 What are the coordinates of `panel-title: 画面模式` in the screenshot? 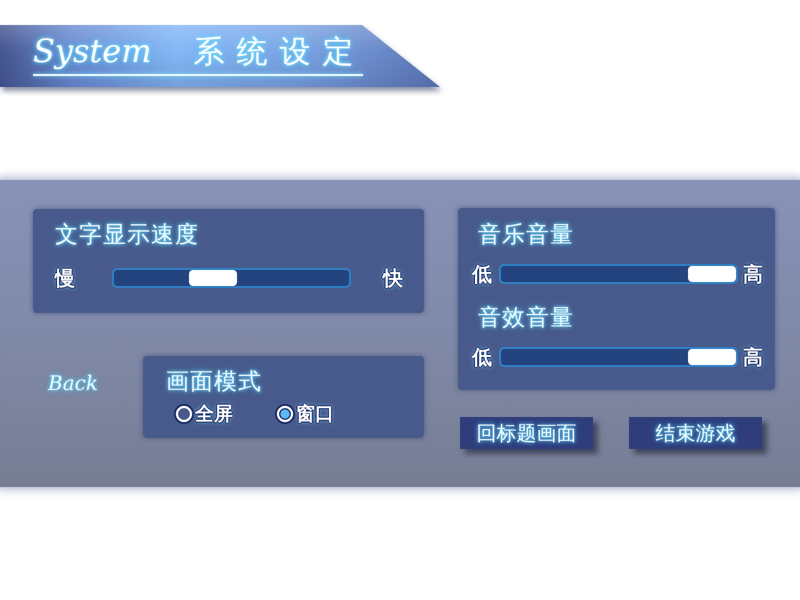 It's located at (214, 382).